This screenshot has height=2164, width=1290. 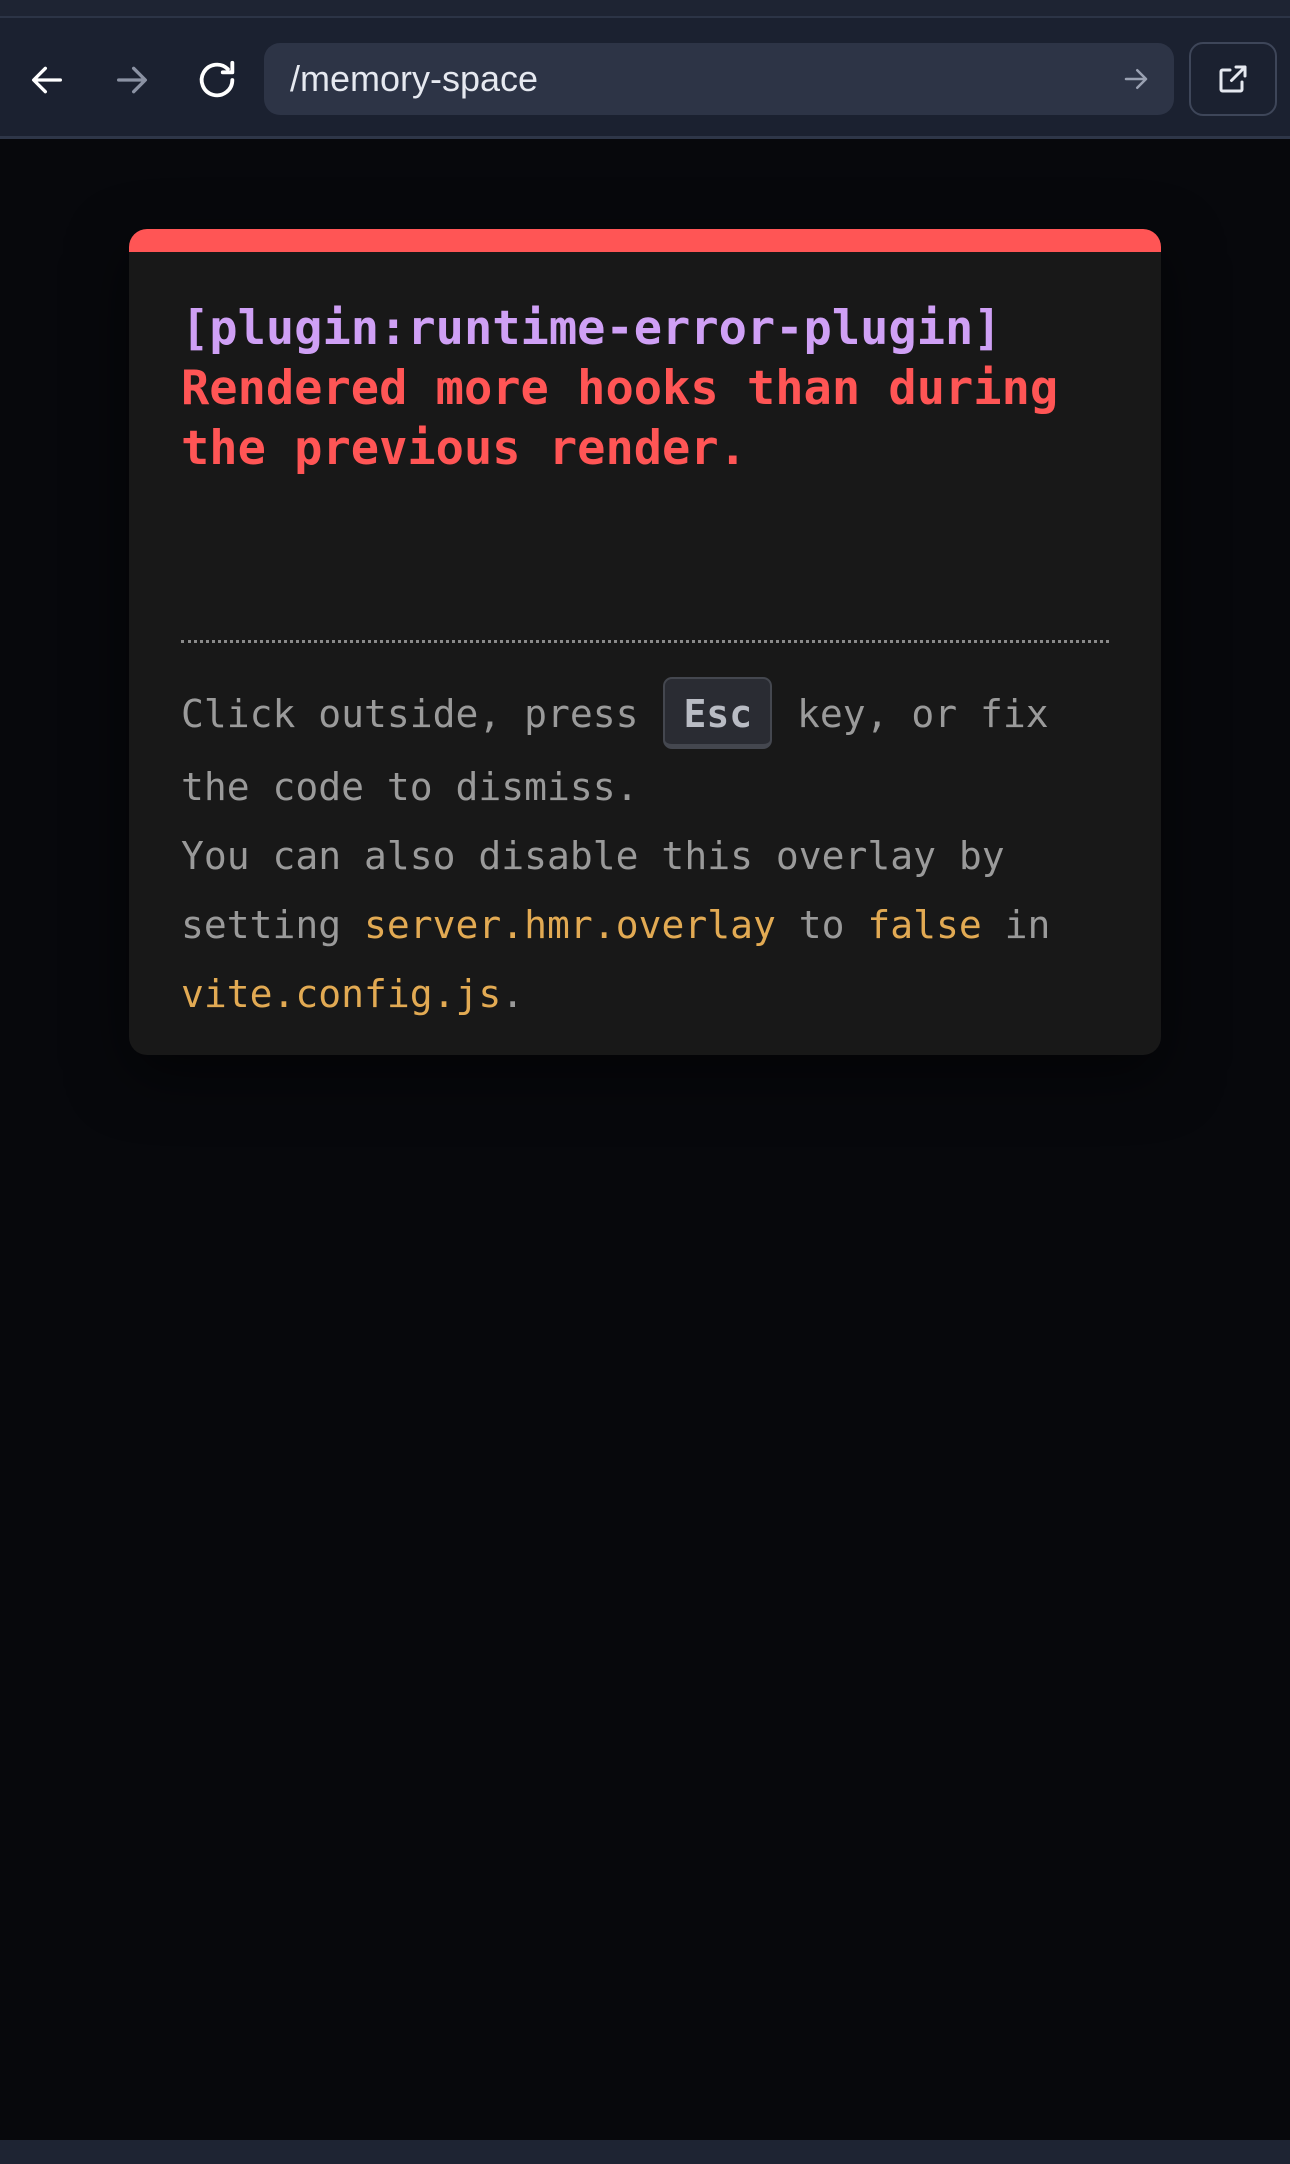 I want to click on back-button, so click(x=47, y=80).